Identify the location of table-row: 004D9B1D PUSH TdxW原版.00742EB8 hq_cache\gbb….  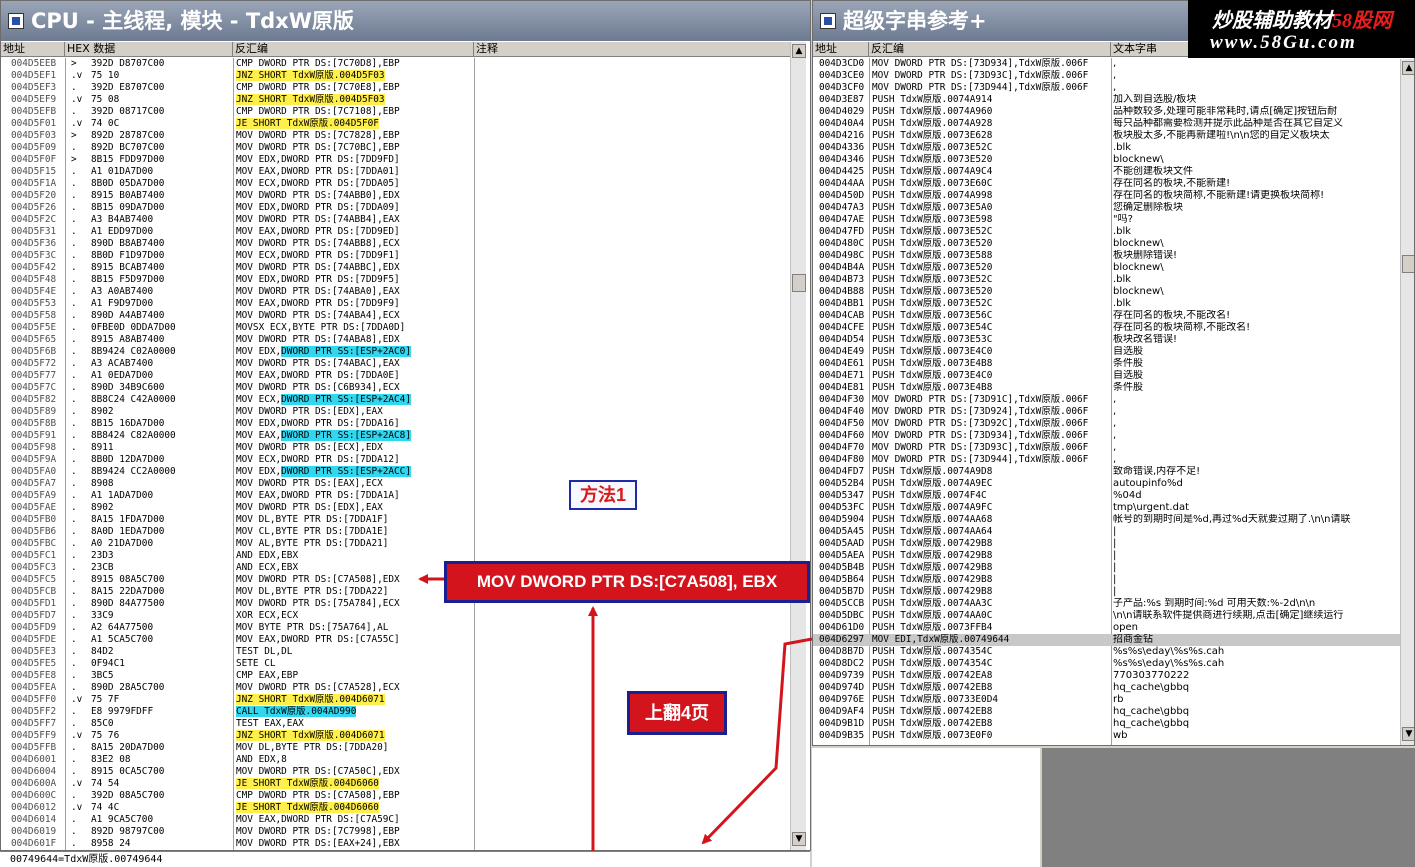
(1106, 724).